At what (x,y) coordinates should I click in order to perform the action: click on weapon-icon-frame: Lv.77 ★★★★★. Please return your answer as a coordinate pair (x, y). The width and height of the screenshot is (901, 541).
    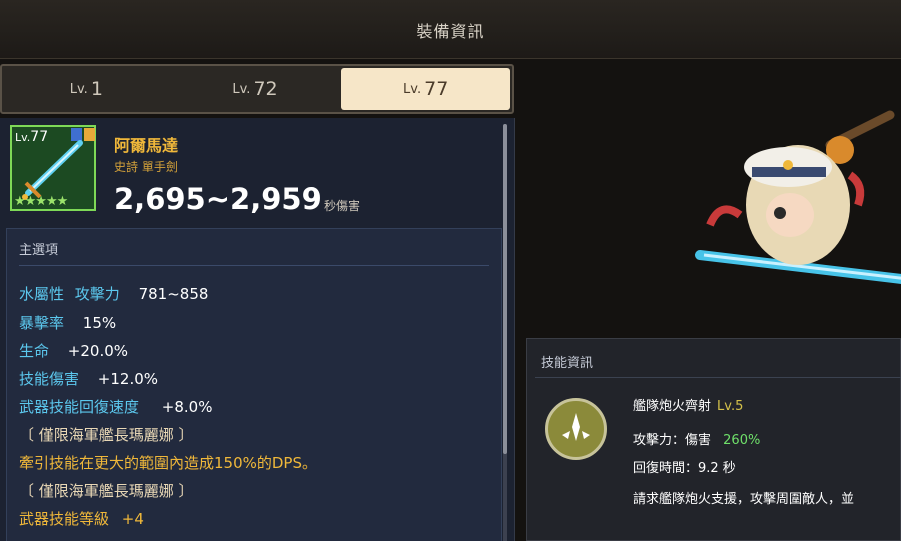
    Looking at the image, I should click on (53, 168).